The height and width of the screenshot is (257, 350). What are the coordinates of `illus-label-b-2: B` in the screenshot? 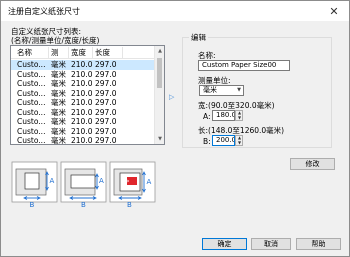 It's located at (83, 205).